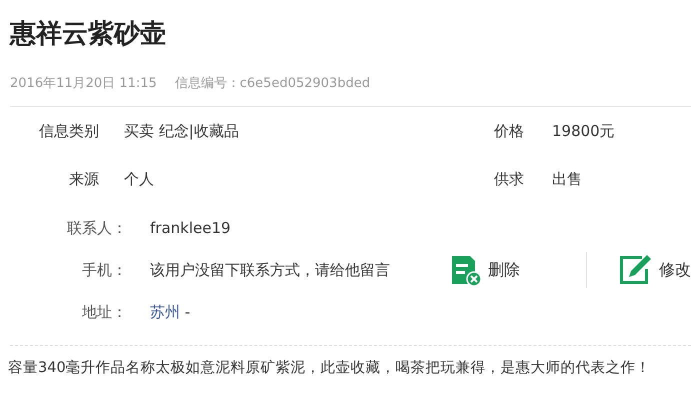 This screenshot has height=418, width=691. What do you see at coordinates (187, 311) in the screenshot?
I see `address-suffix: -` at bounding box center [187, 311].